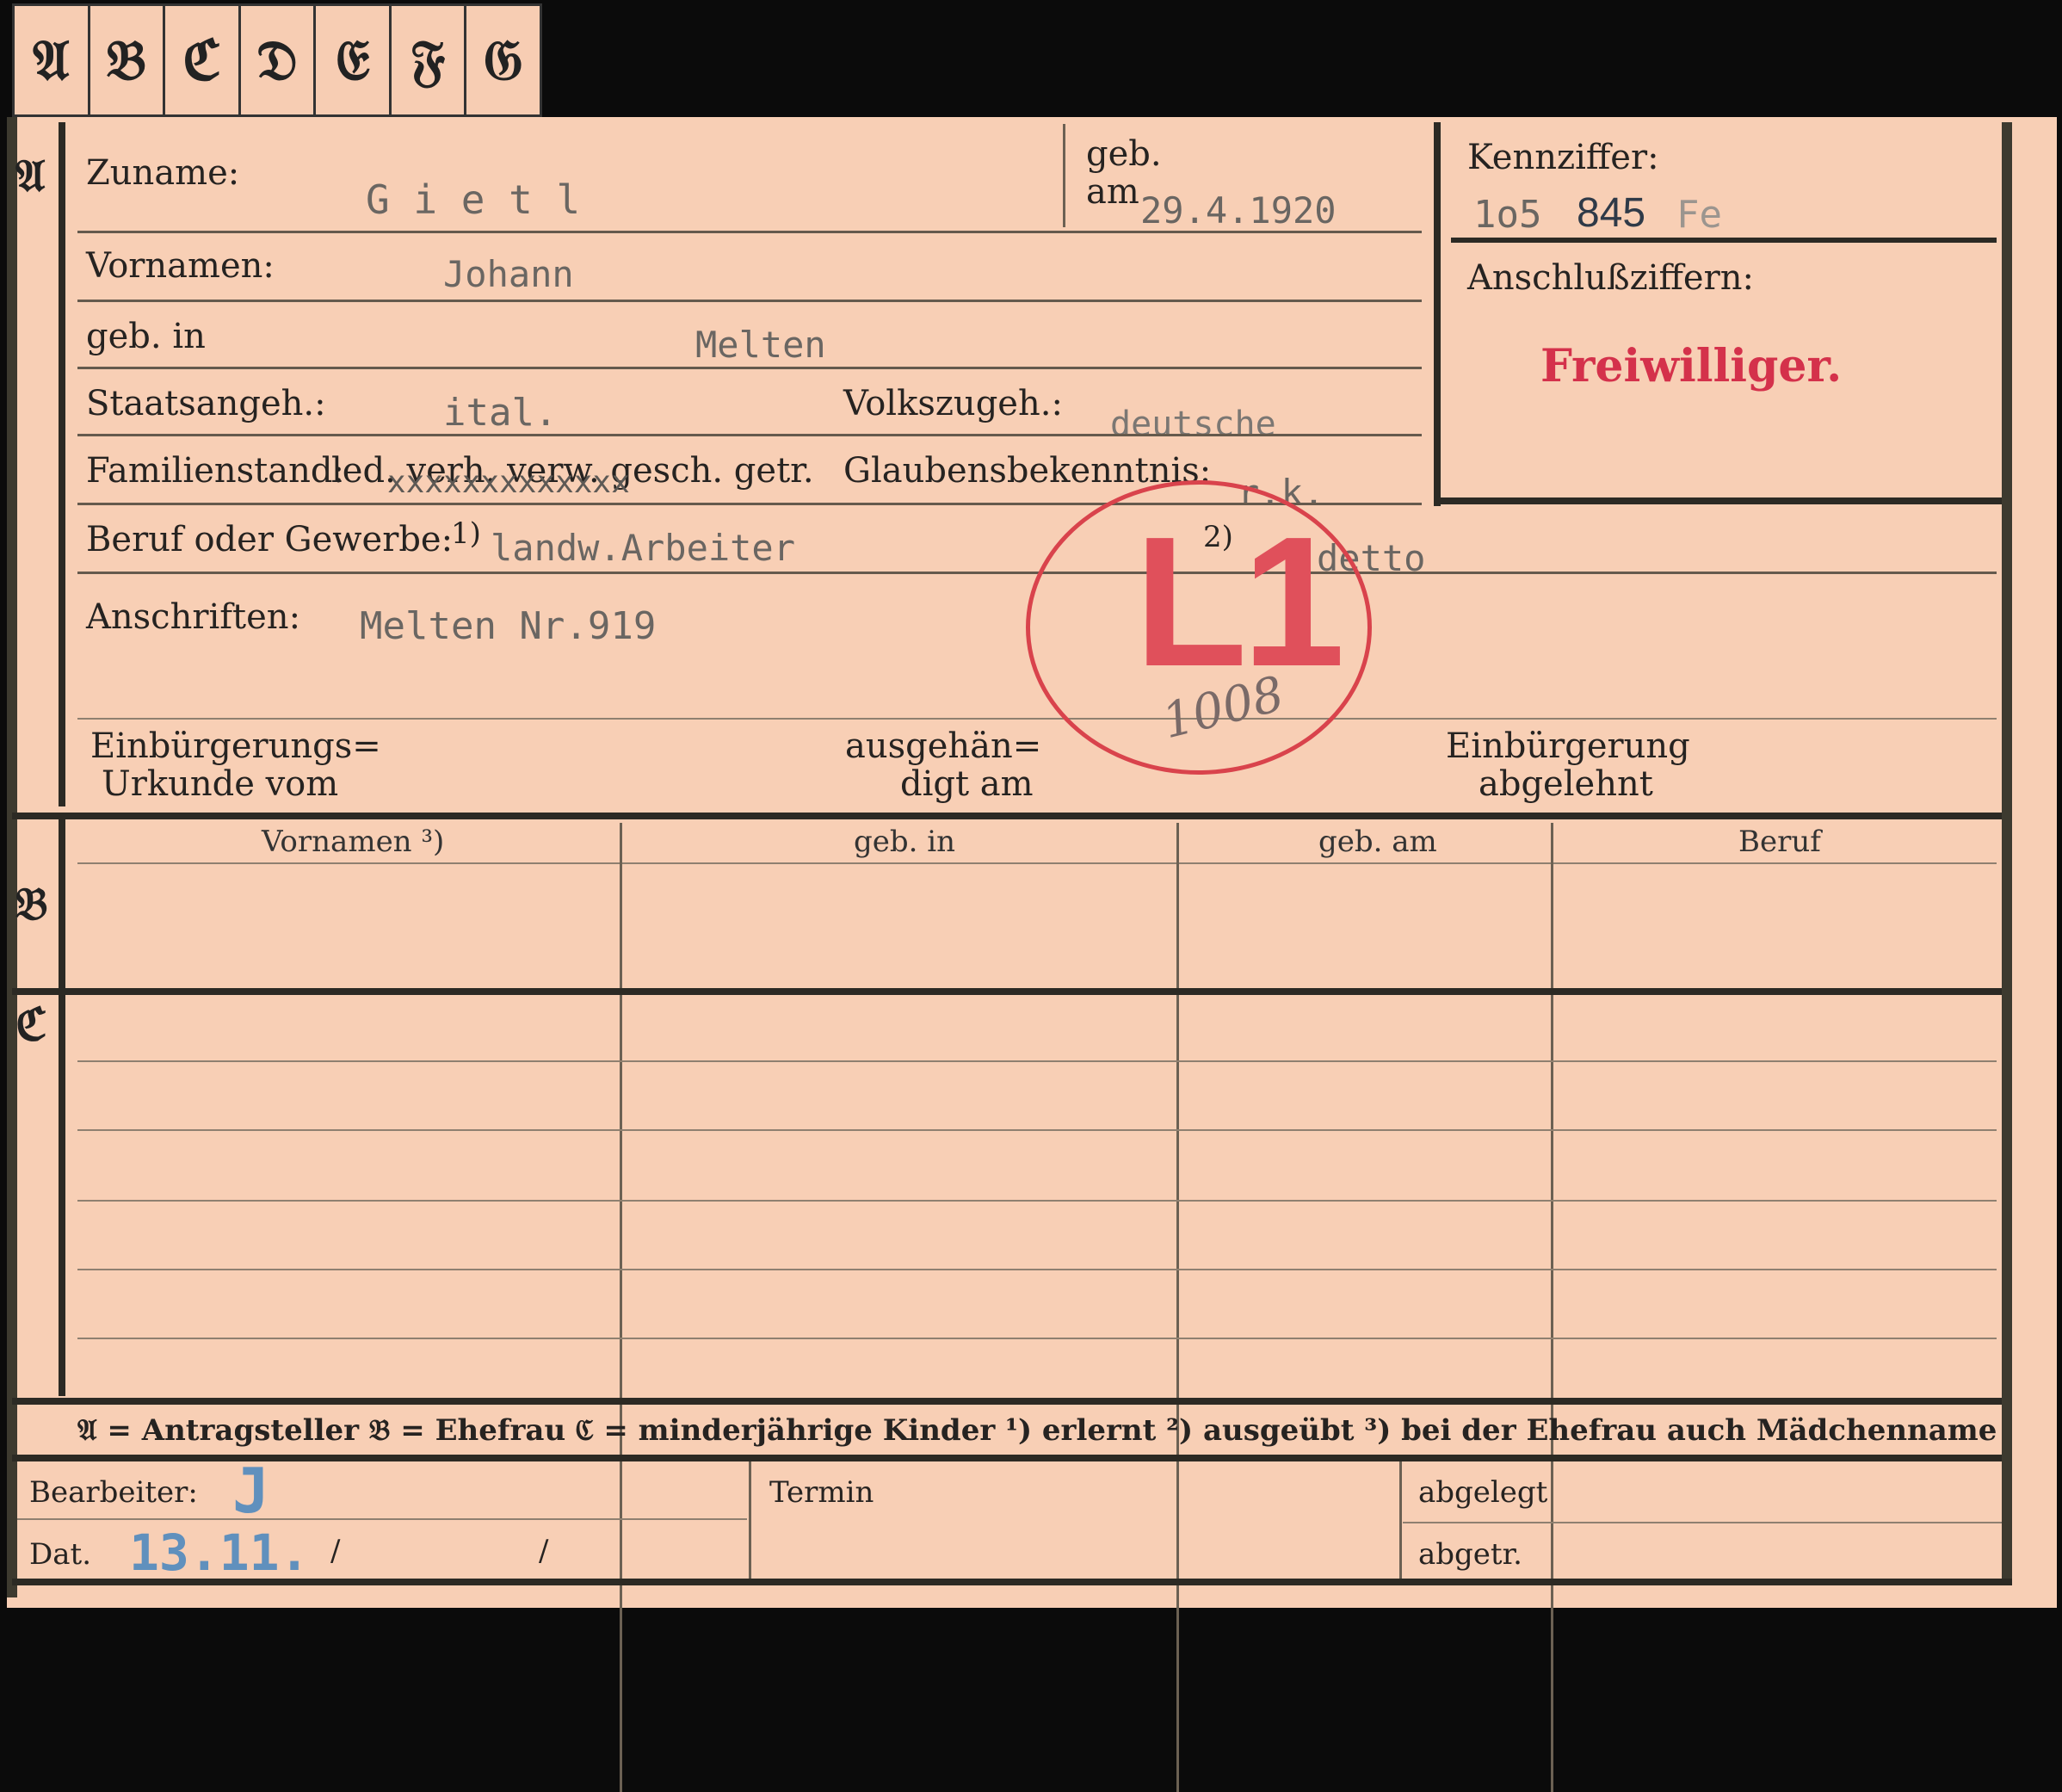 The height and width of the screenshot is (1792, 2062). I want to click on kennziffer-box-left, so click(1437, 314).